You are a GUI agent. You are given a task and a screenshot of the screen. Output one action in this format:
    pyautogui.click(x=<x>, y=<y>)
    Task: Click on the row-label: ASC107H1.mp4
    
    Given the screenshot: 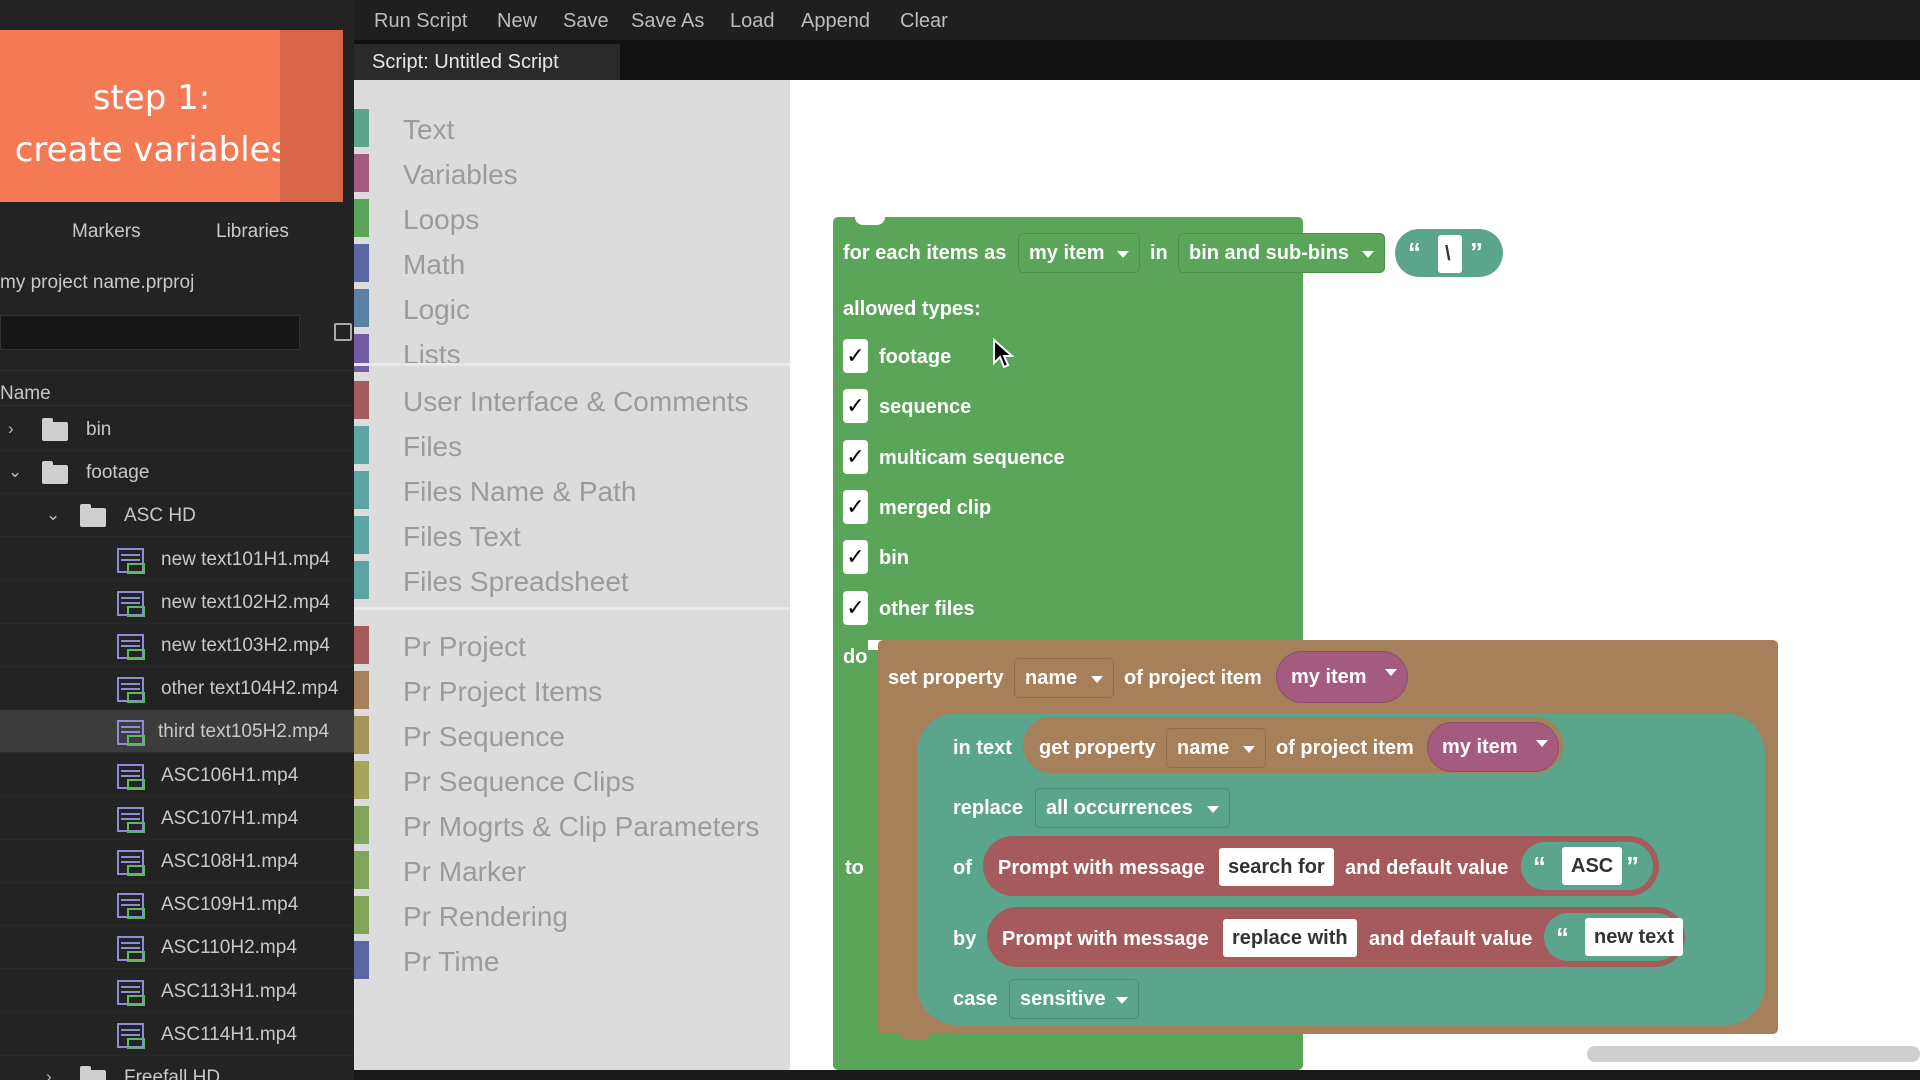 What is the action you would take?
    pyautogui.click(x=230, y=818)
    